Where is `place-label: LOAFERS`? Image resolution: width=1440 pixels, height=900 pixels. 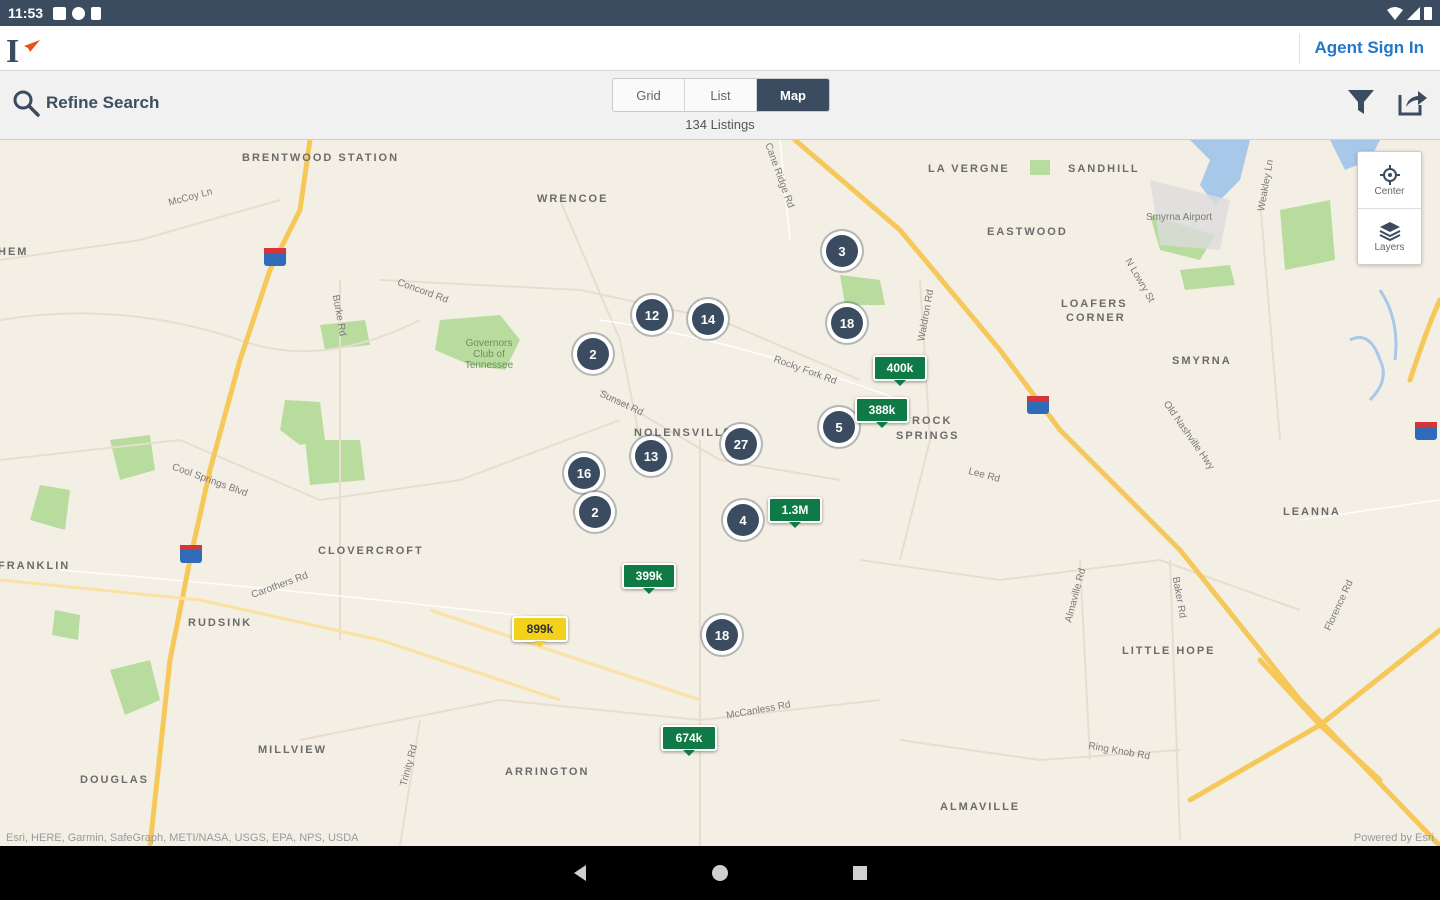
place-label: LOAFERS is located at coordinates (1094, 304).